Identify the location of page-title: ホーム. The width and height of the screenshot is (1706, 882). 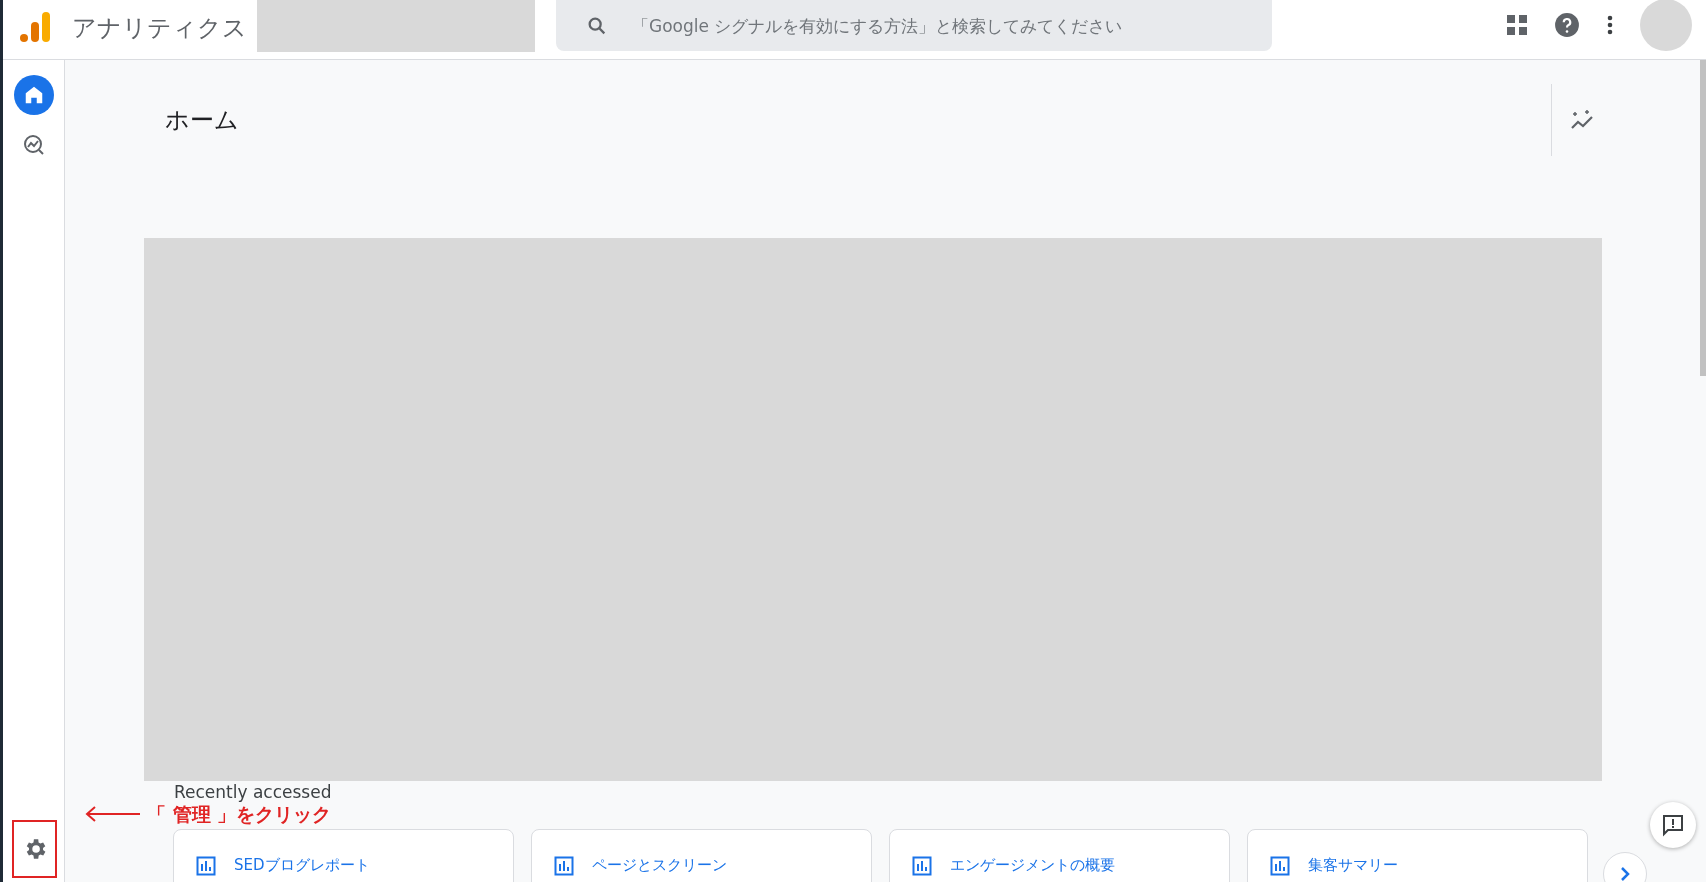
(202, 120).